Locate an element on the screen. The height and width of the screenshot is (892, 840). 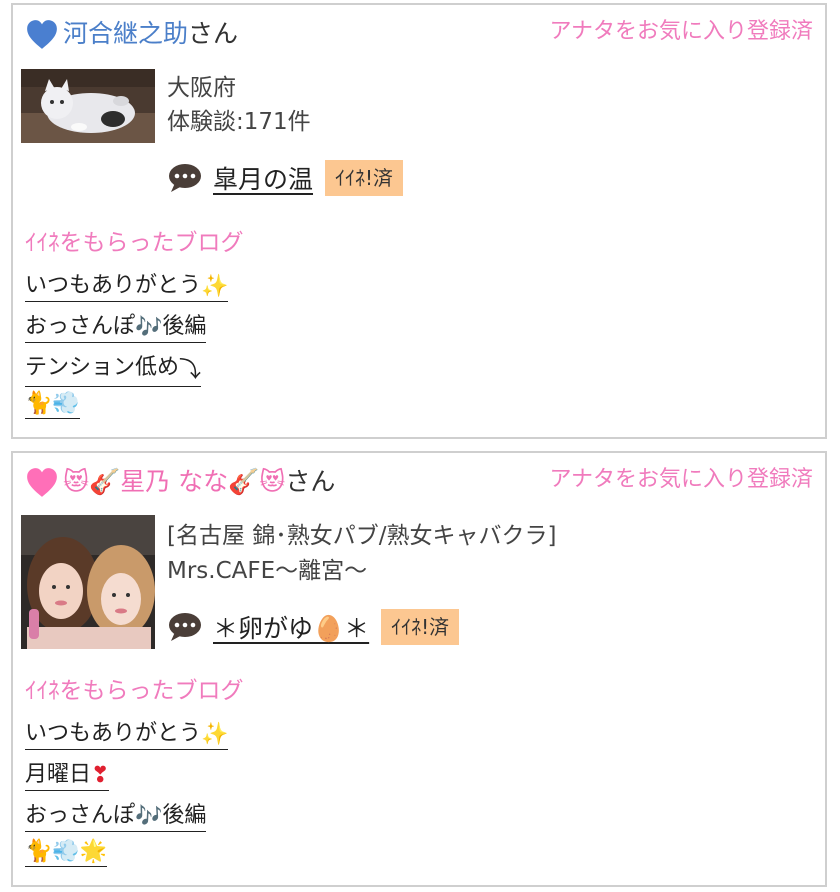
user-info: [名古屋 錦･熟女パブ/熟女キャバクラ] Mrs.CAFE〜離宮〜 is located at coordinates (362, 554).